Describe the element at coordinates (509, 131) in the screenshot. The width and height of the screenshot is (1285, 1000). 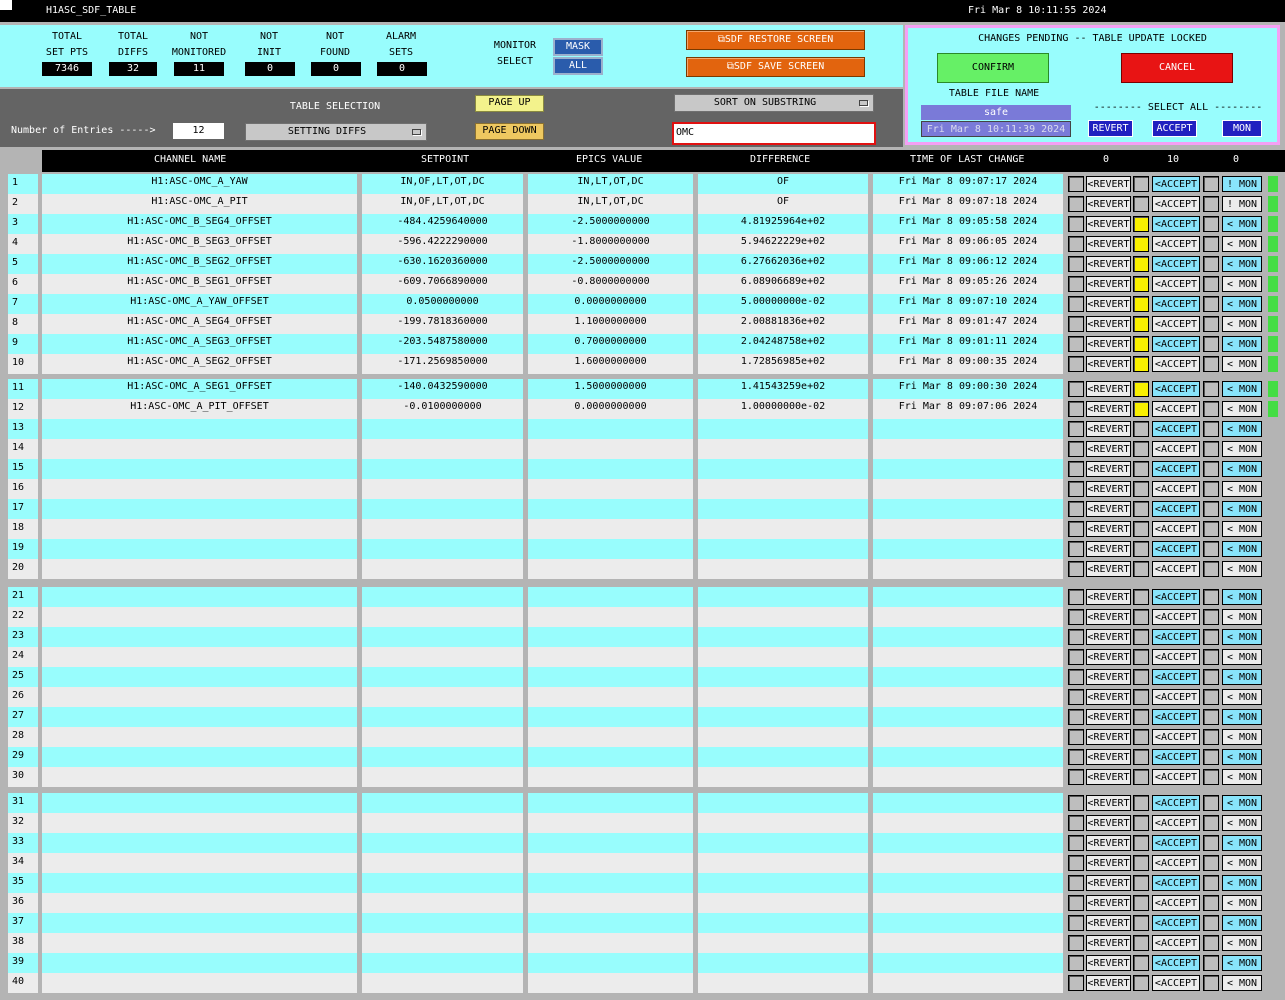
I see `page-down-button: PAGE DOWN` at that location.